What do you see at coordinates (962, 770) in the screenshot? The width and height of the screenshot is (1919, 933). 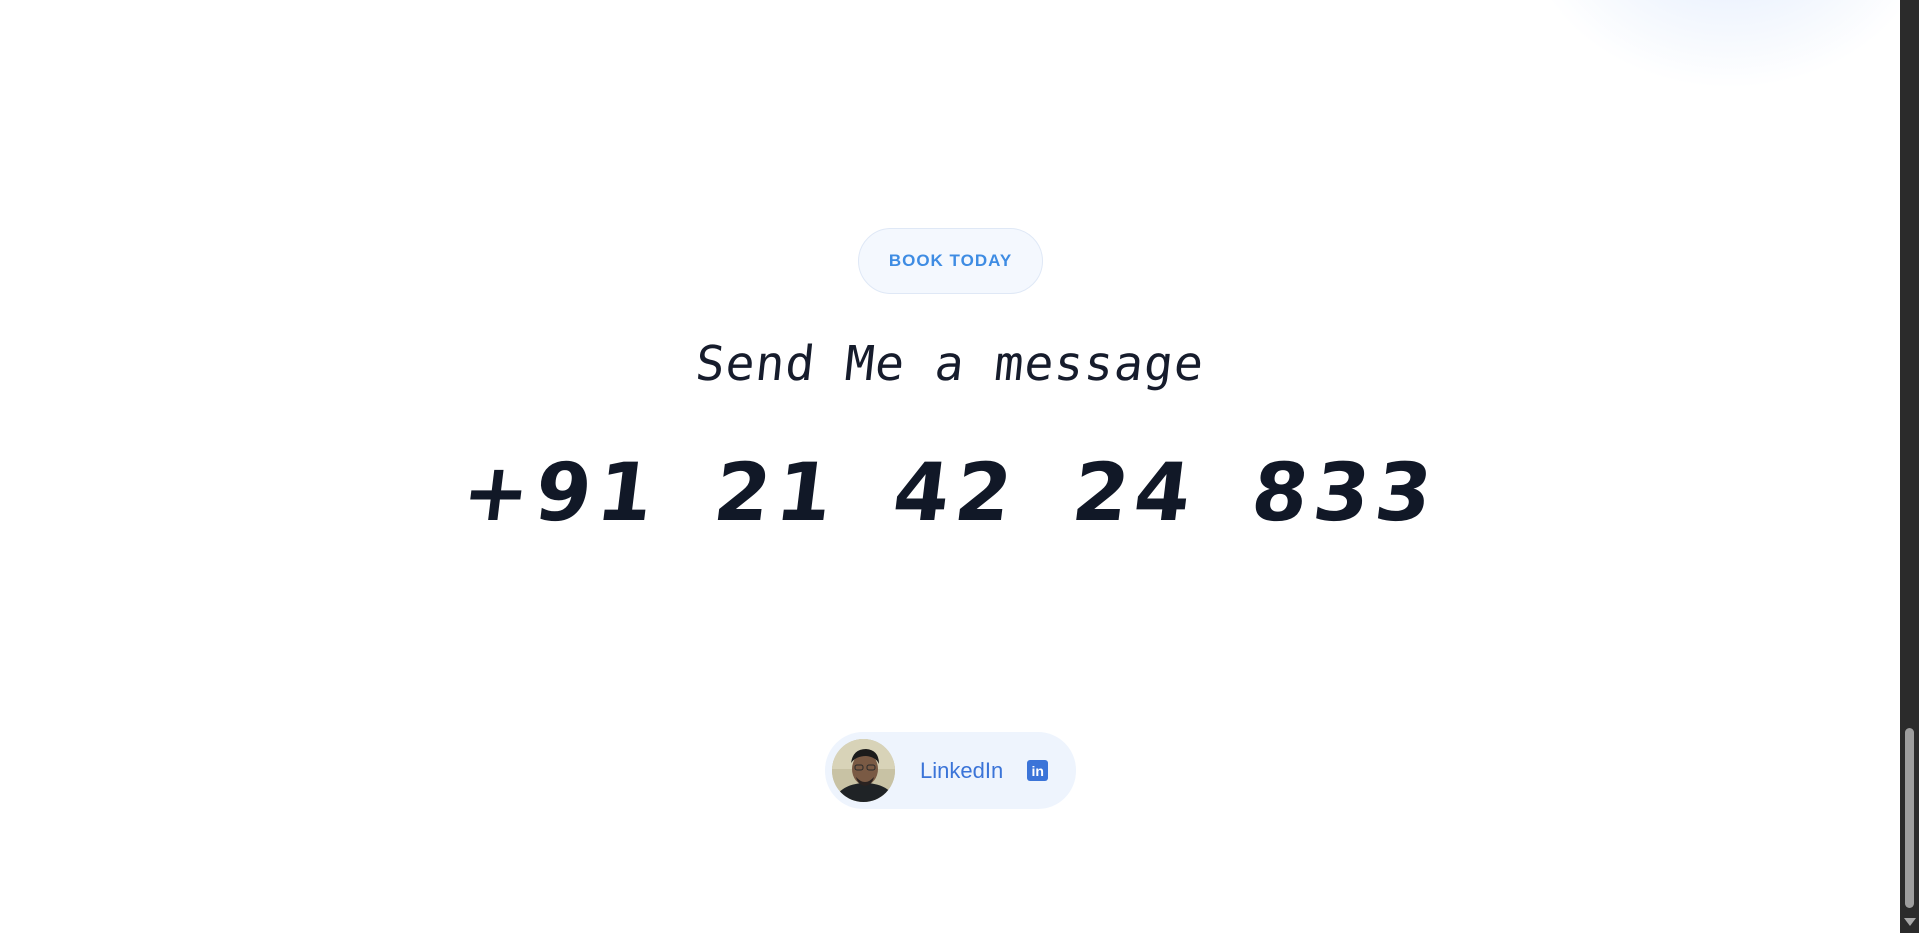 I see `linkedin-label: LinkedIn` at bounding box center [962, 770].